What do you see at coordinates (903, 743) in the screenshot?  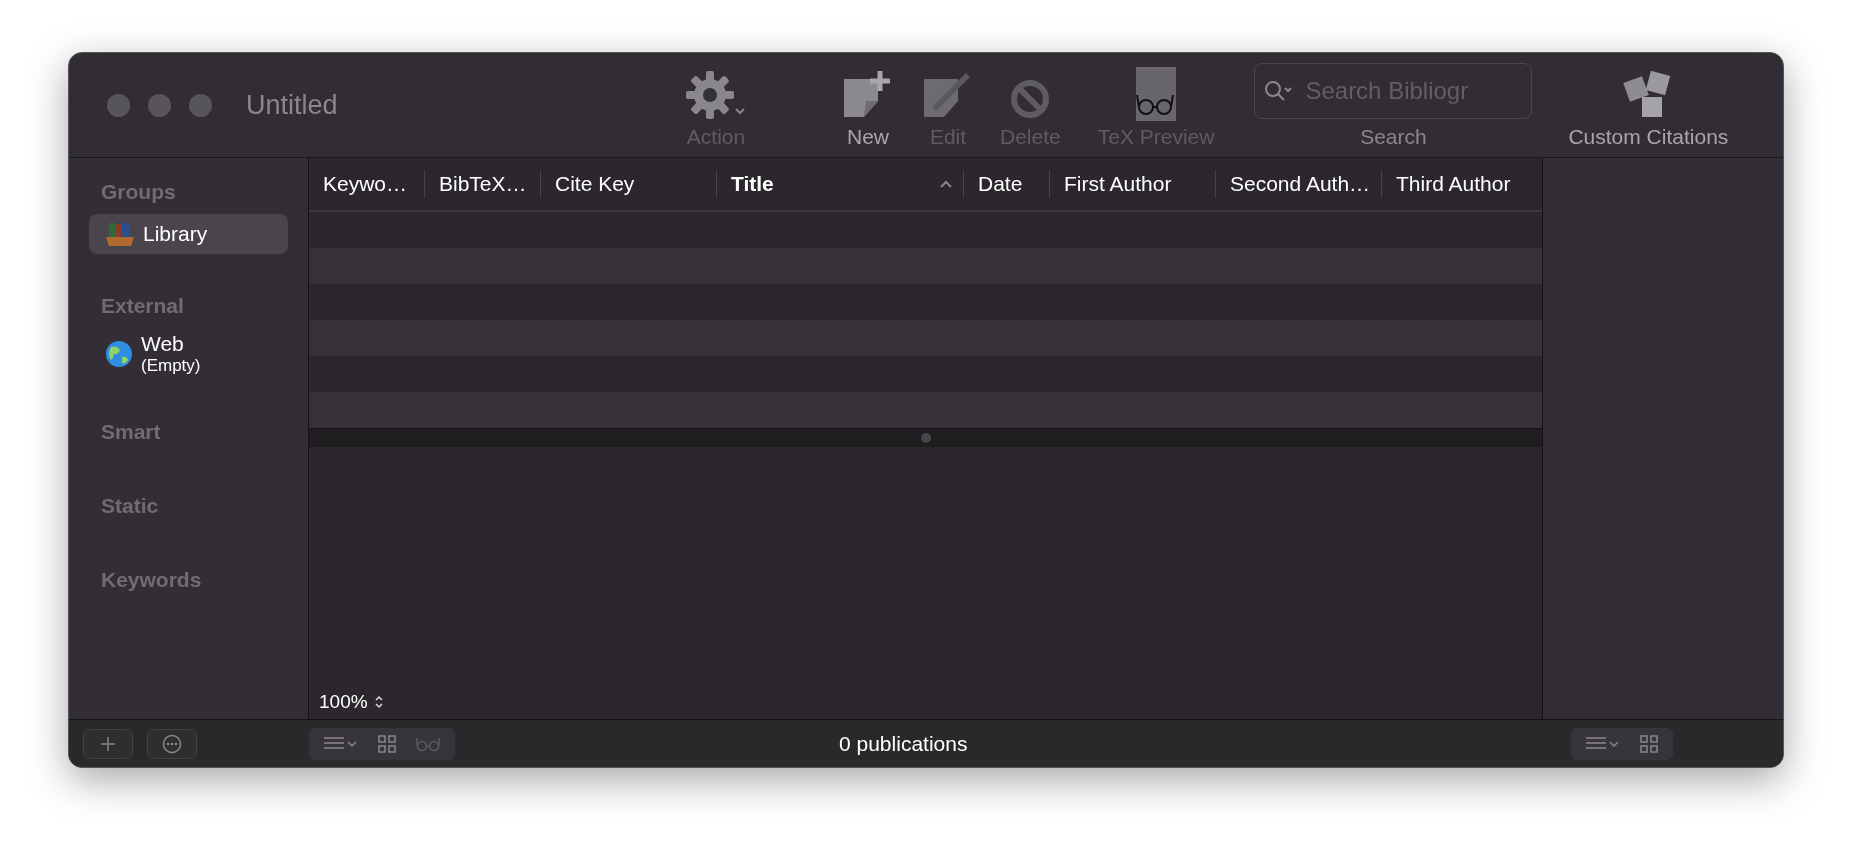 I see `status-text: 0 publications` at bounding box center [903, 743].